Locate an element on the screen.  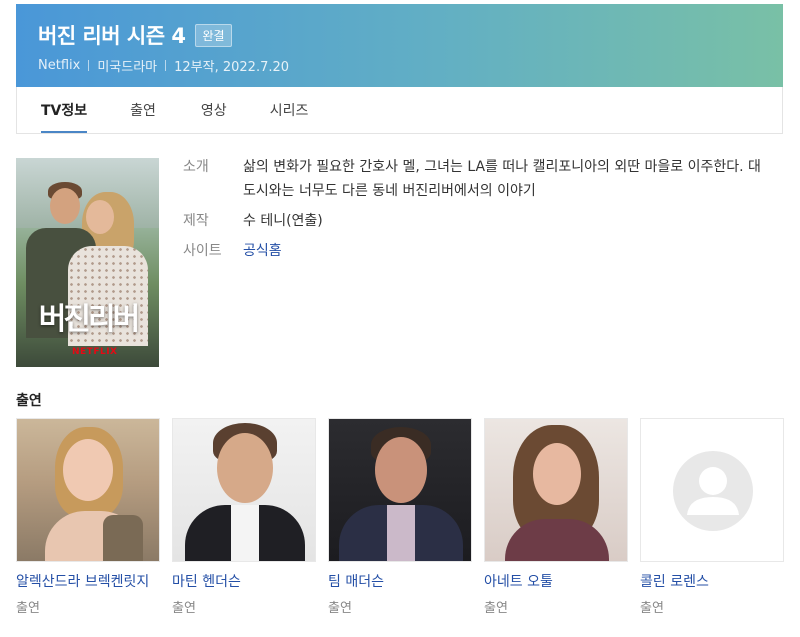
cast-name: 마틴 헨더슨 is located at coordinates (244, 581).